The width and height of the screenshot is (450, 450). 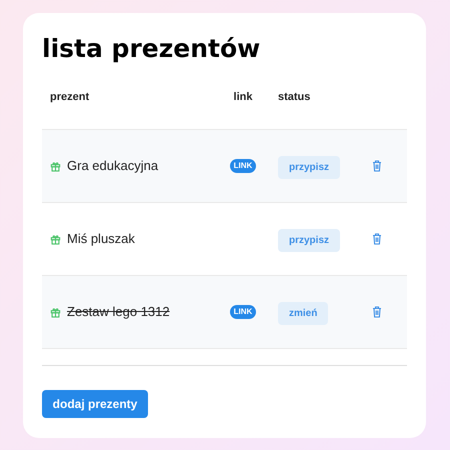 I want to click on gift-name: Zestaw lego 1312, so click(x=118, y=312).